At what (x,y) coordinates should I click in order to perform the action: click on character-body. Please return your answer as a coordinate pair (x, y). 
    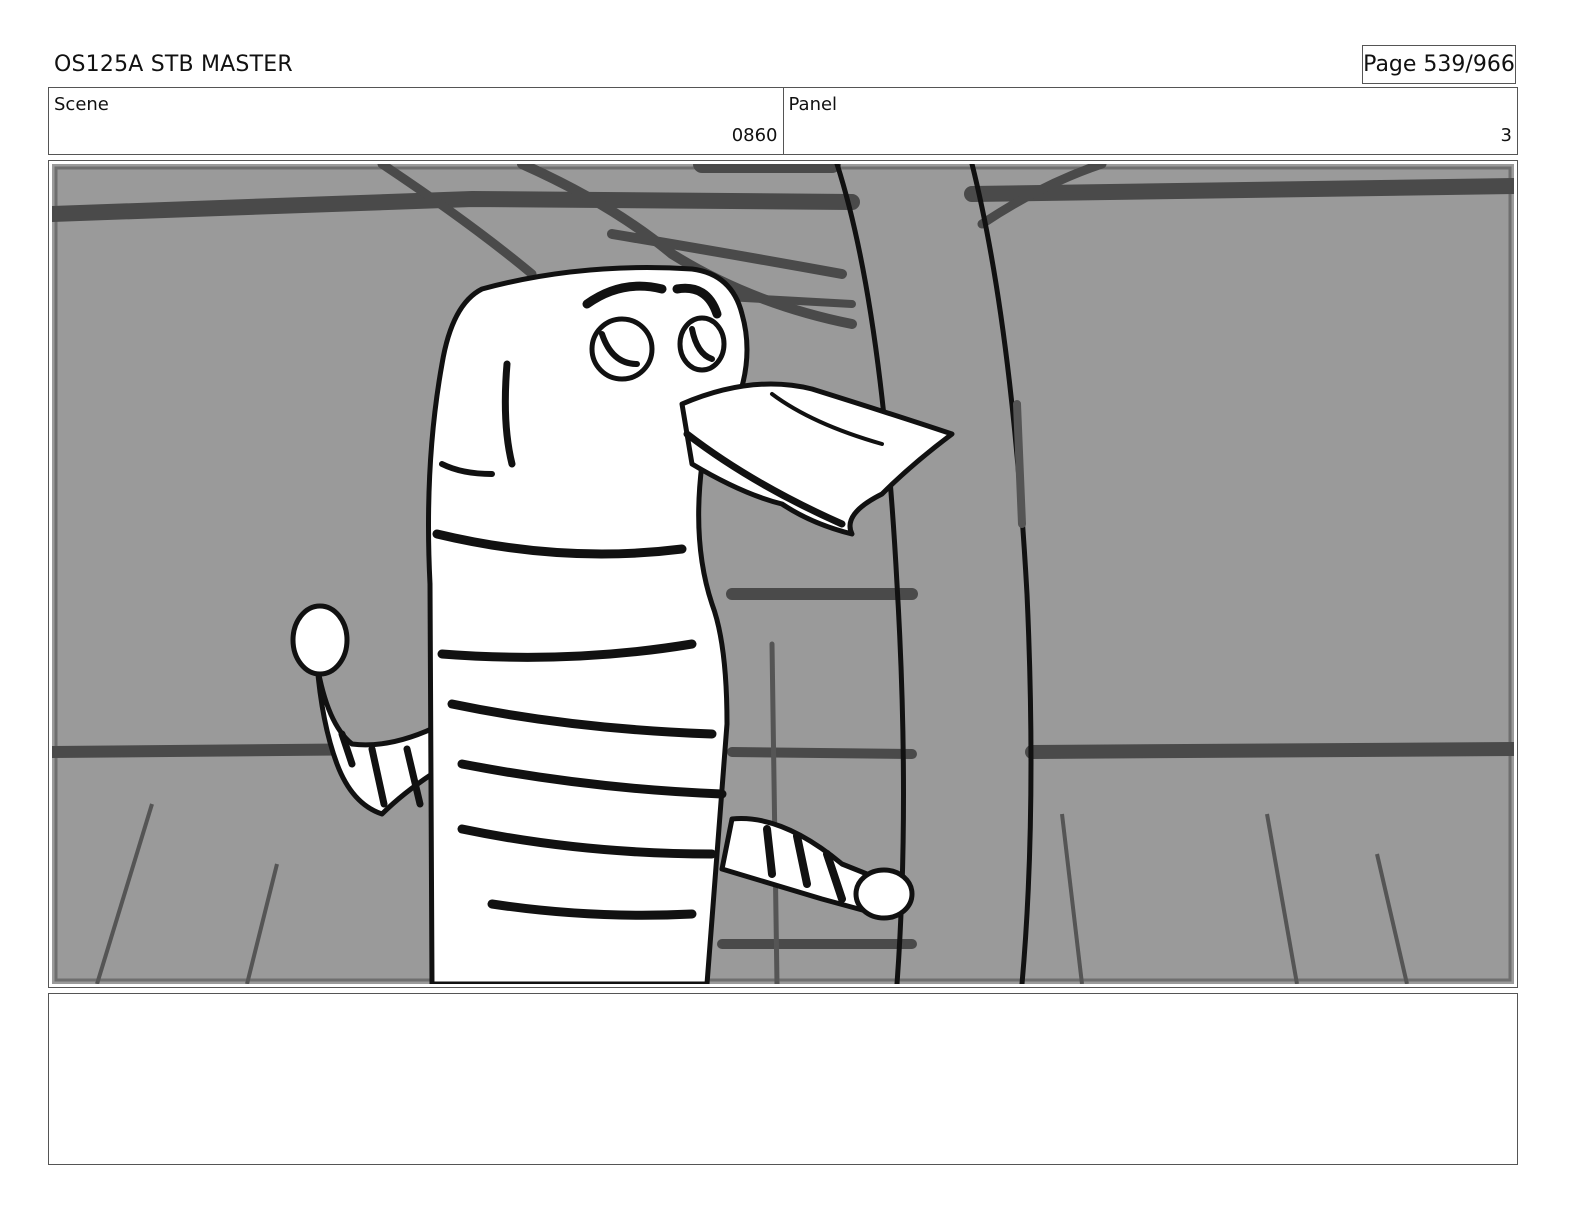
    Looking at the image, I should click on (588, 624).